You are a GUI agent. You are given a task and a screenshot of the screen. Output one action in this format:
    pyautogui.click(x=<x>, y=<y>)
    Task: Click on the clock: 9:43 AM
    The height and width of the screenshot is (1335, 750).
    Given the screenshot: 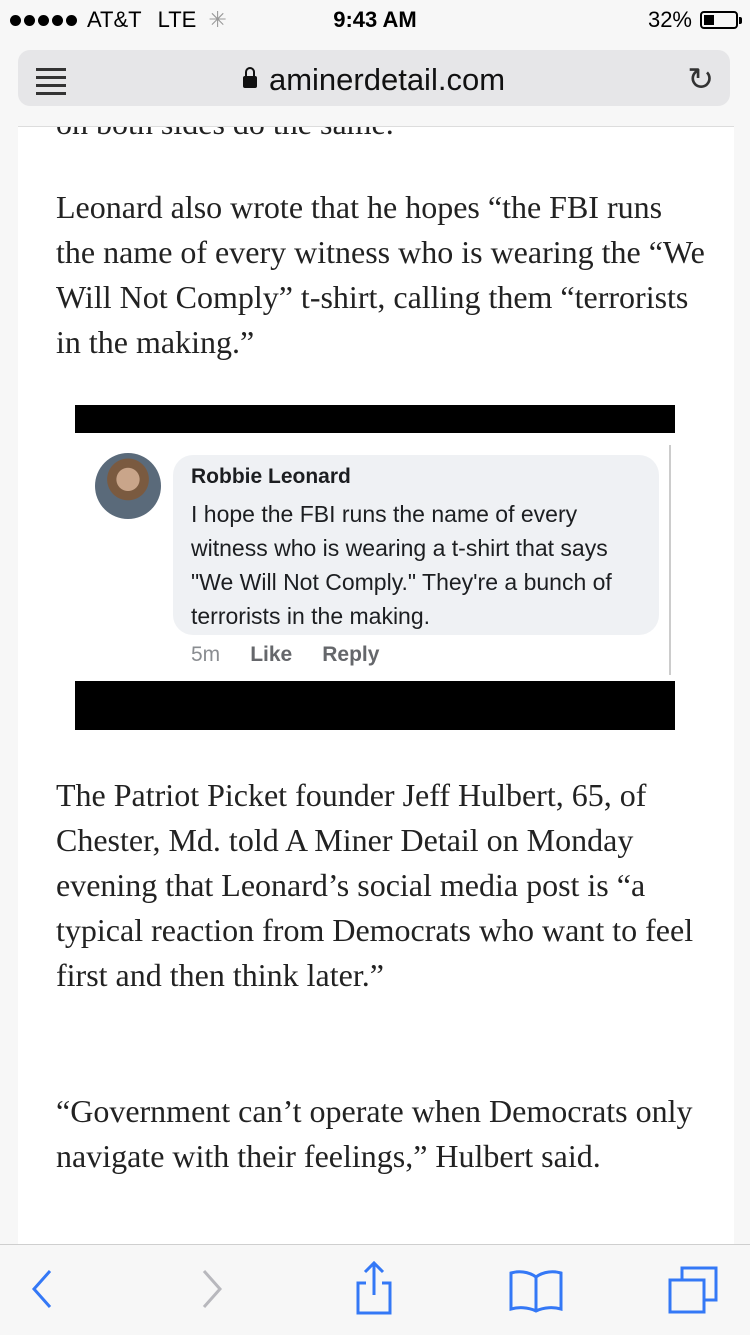 What is the action you would take?
    pyautogui.click(x=375, y=19)
    